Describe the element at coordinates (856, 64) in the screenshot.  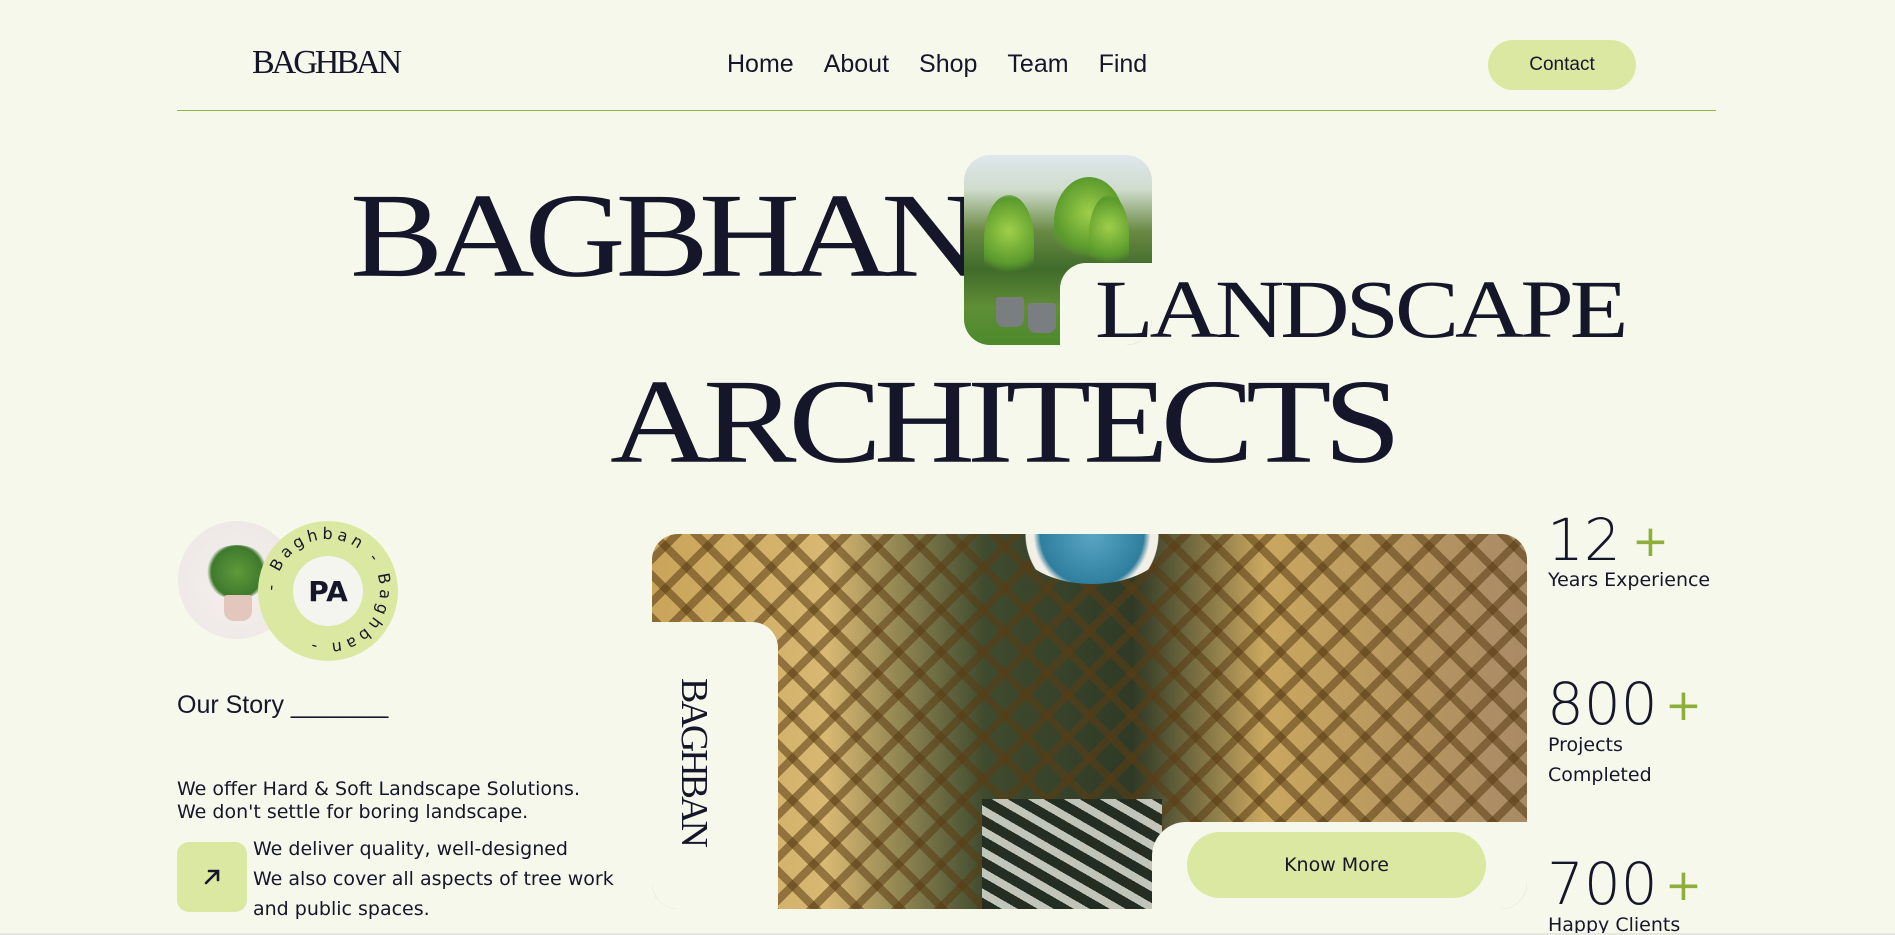
I see `nav-about: About` at that location.